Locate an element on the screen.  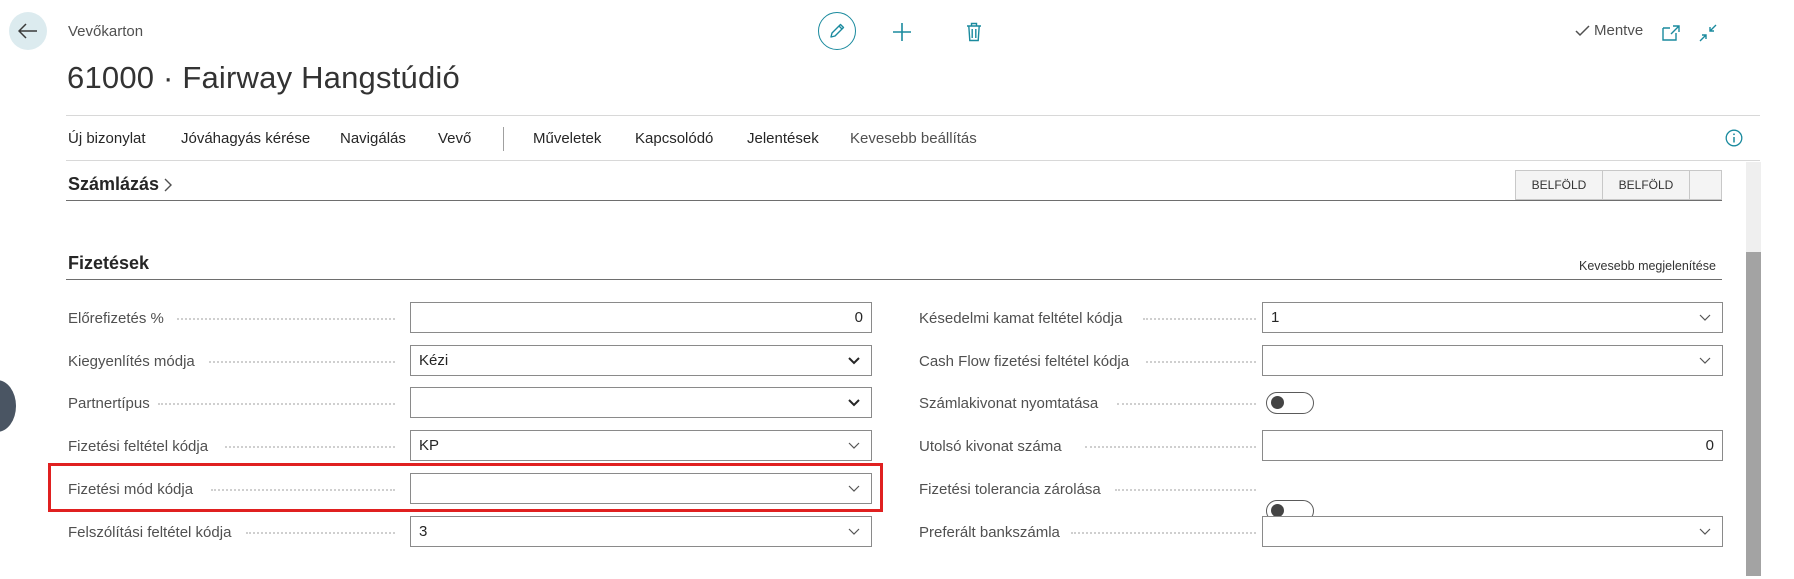
info-button is located at coordinates (1734, 138).